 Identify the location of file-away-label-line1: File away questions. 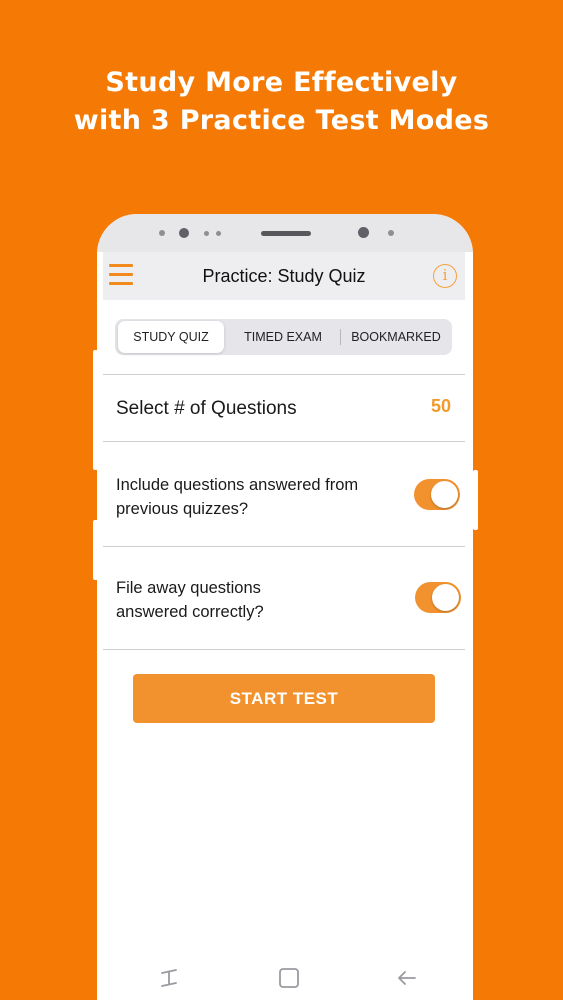
(188, 588).